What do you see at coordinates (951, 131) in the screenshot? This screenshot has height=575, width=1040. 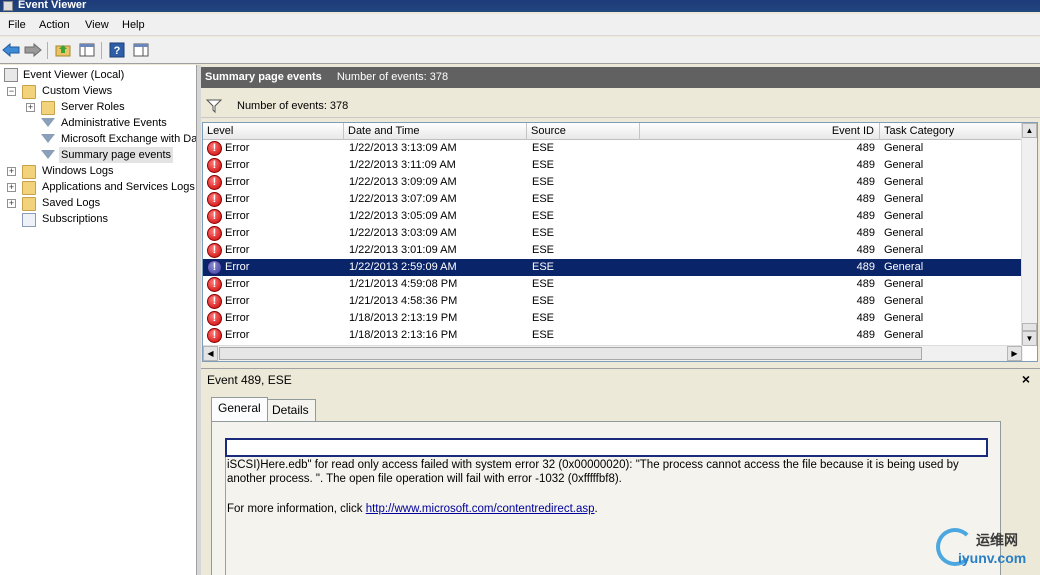 I see `column-task-category: Task Category` at bounding box center [951, 131].